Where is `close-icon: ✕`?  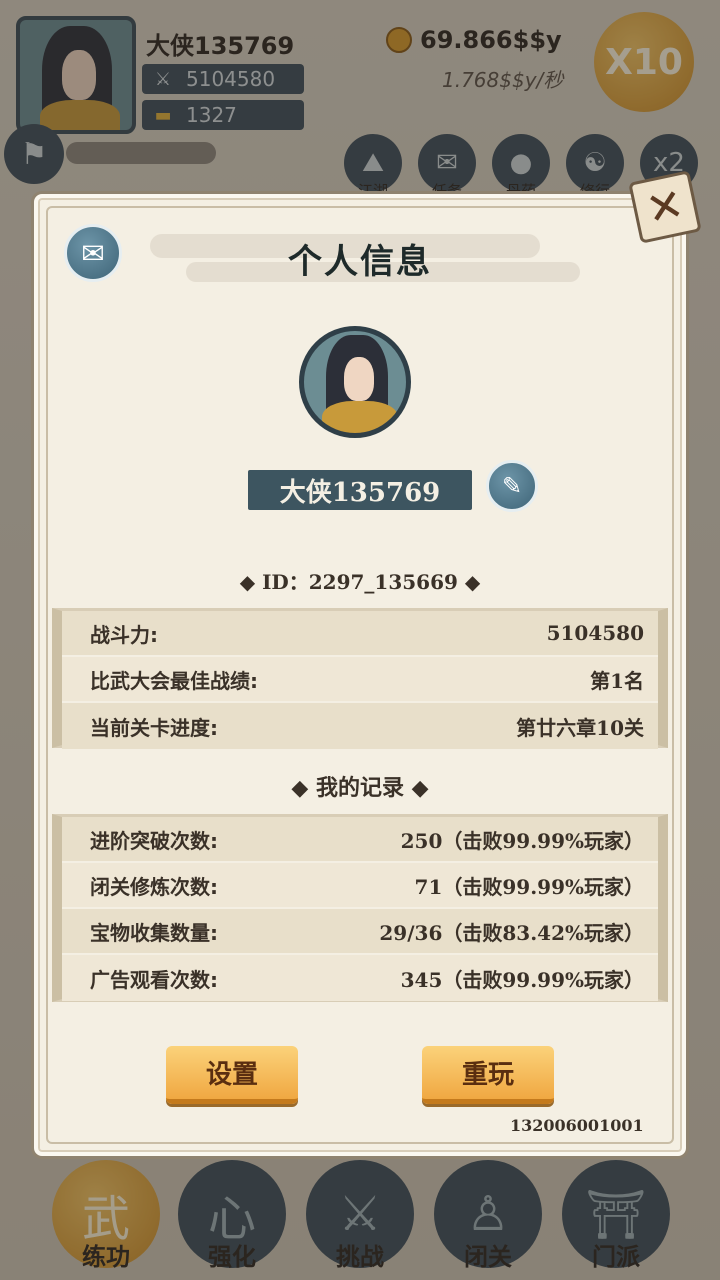 close-icon: ✕ is located at coordinates (665, 207).